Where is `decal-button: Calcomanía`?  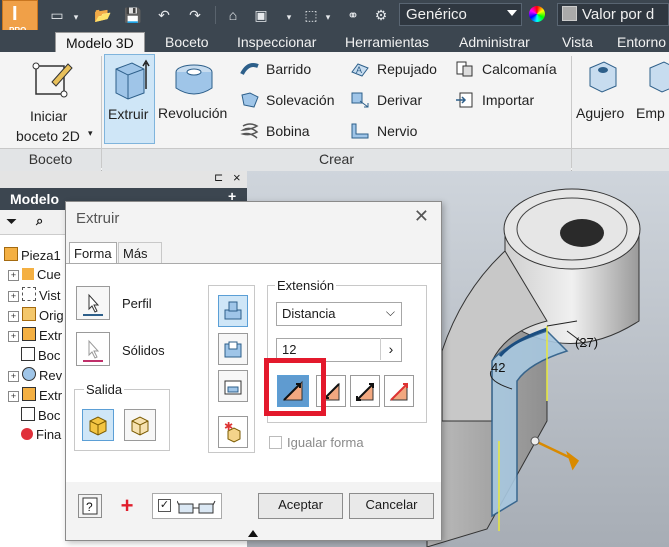
decal-button: Calcomanía is located at coordinates (510, 70).